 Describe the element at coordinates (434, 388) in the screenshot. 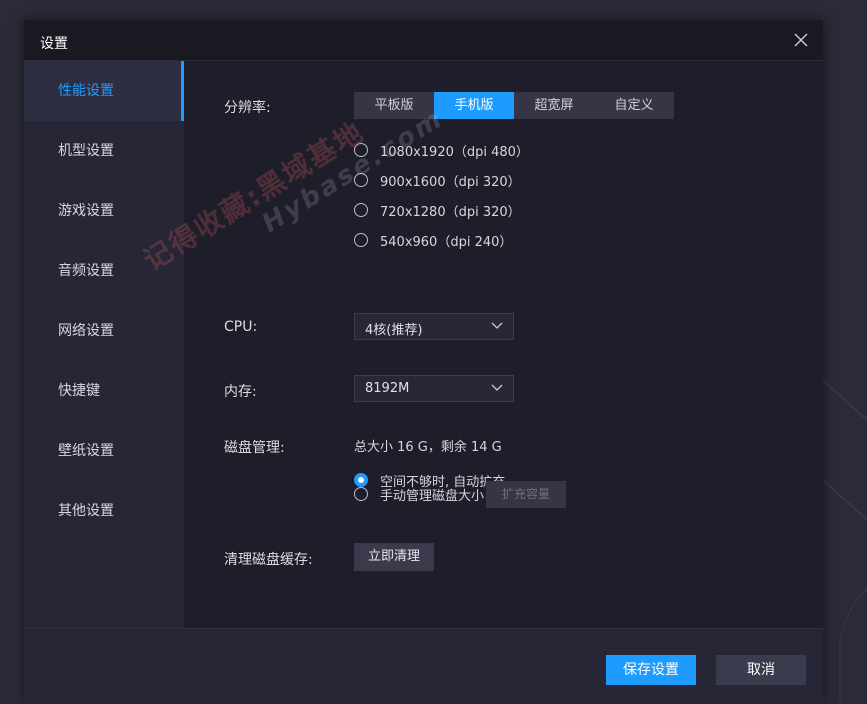

I see `memory-select: 8192M` at that location.